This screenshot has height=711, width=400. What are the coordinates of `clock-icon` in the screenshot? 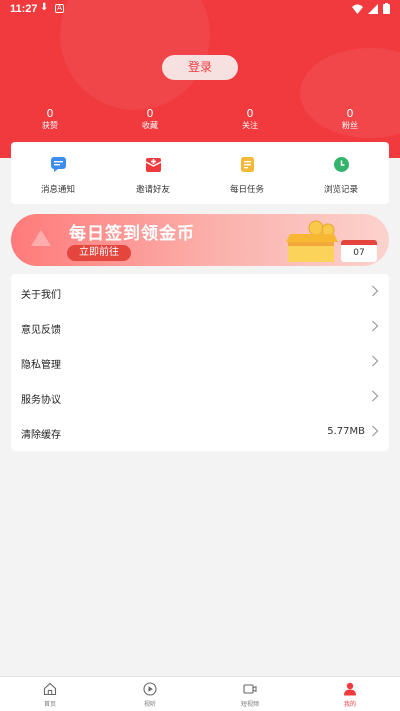 It's located at (341, 164).